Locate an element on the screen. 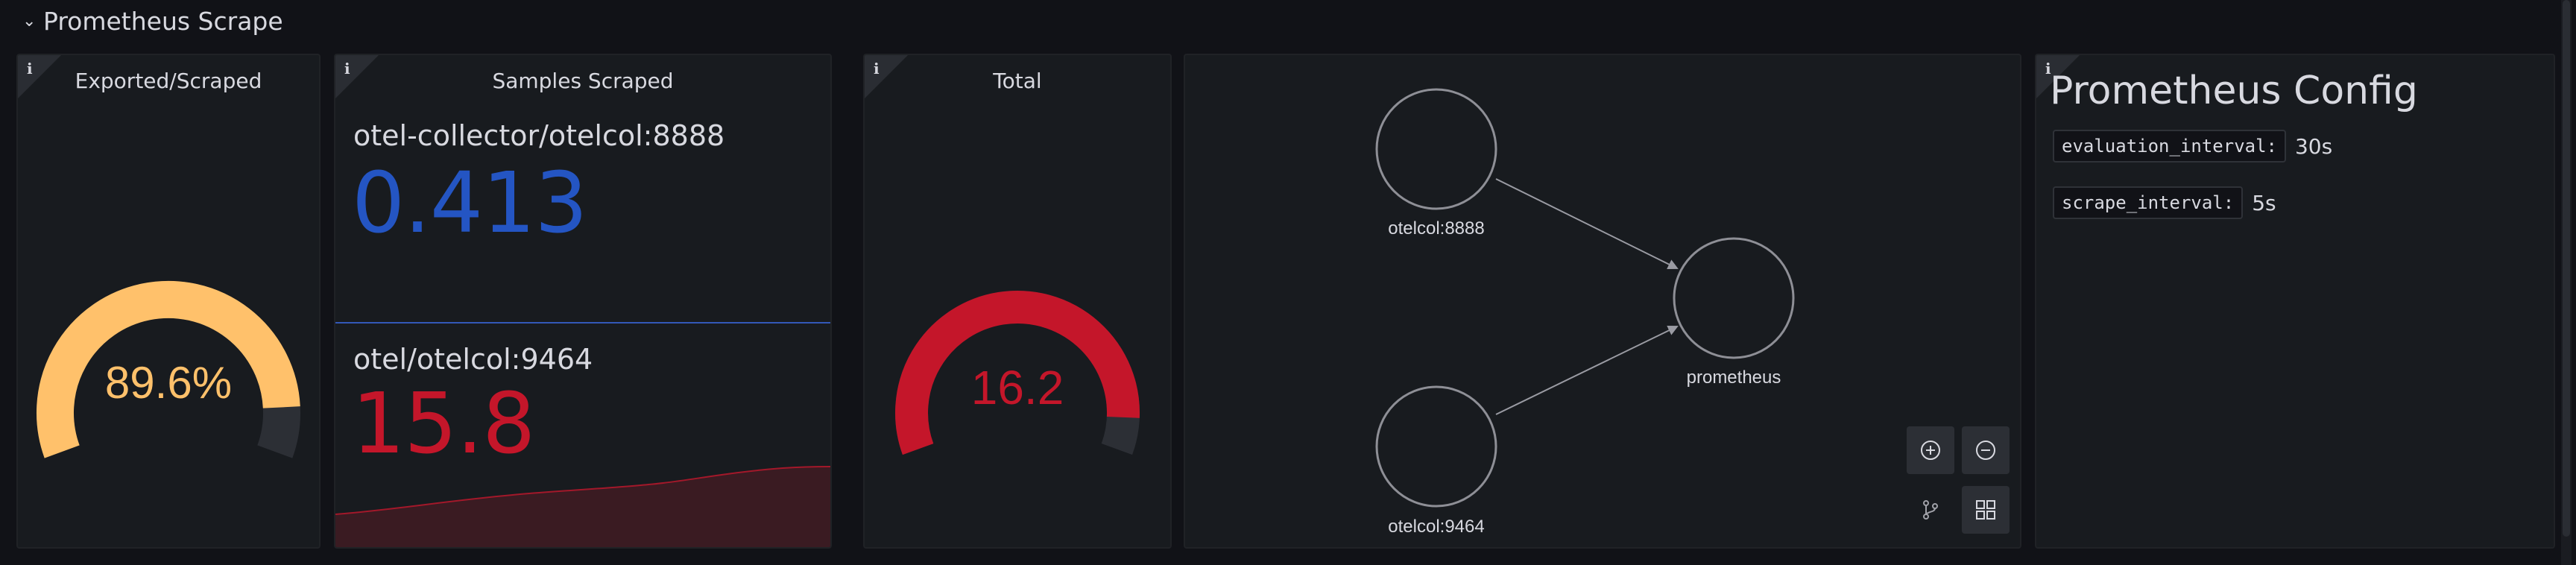  graph-node: otelcol:9464 is located at coordinates (1436, 461).